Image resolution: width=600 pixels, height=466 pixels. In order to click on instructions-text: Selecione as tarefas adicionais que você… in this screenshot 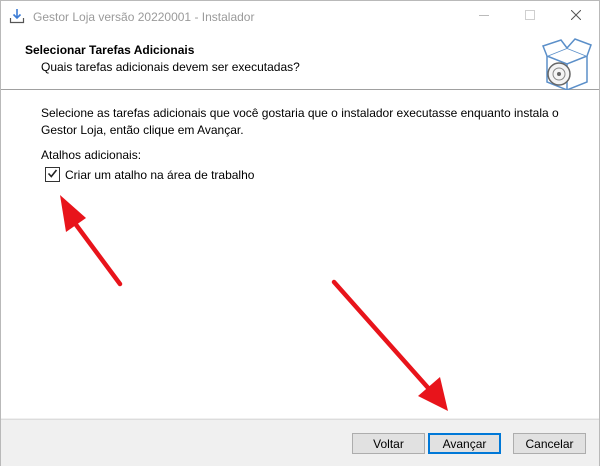, I will do `click(300, 121)`.